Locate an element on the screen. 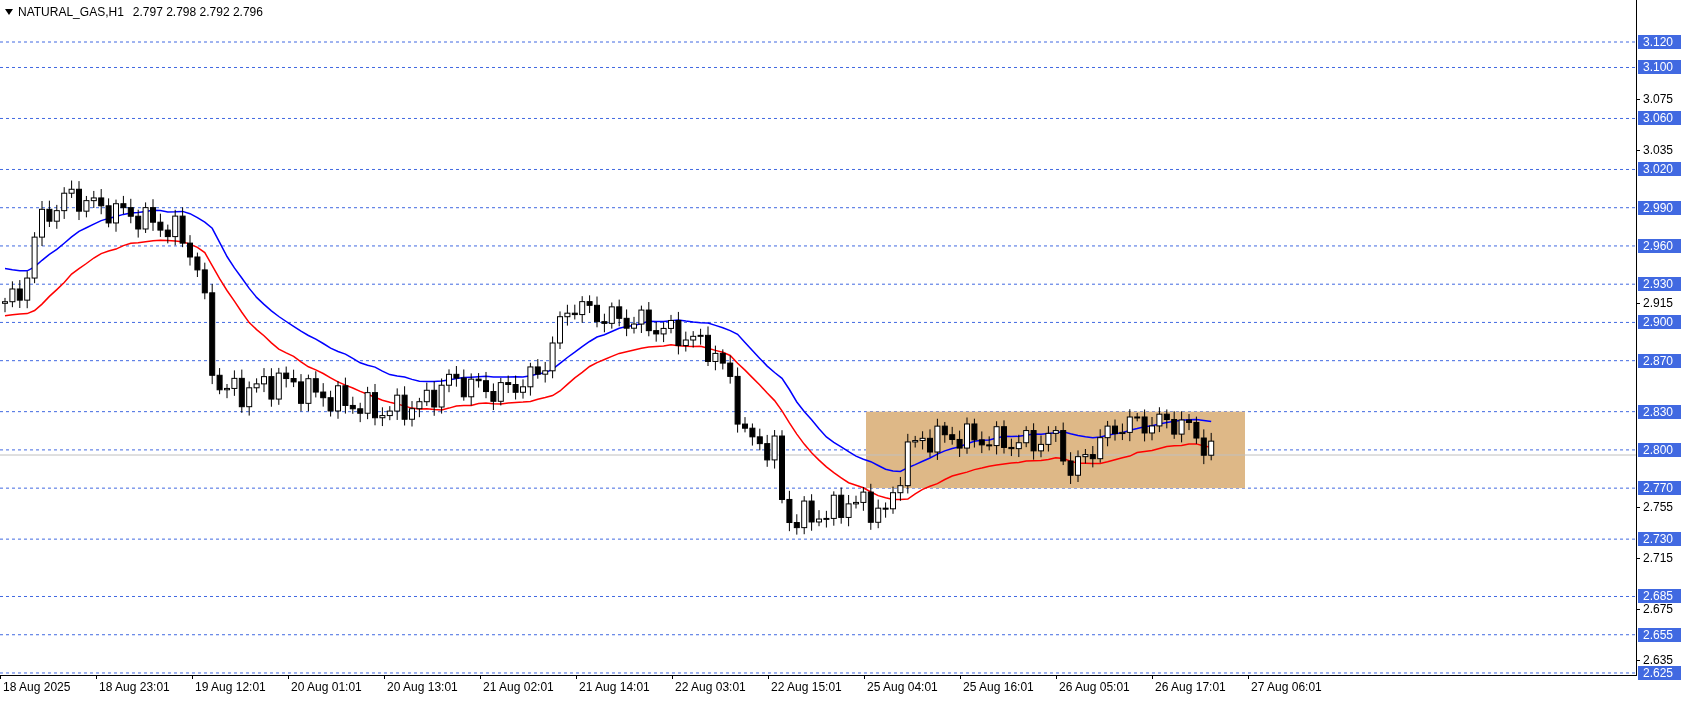 The width and height of the screenshot is (1686, 704). price-scale-label: 2.715 is located at coordinates (1658, 558).